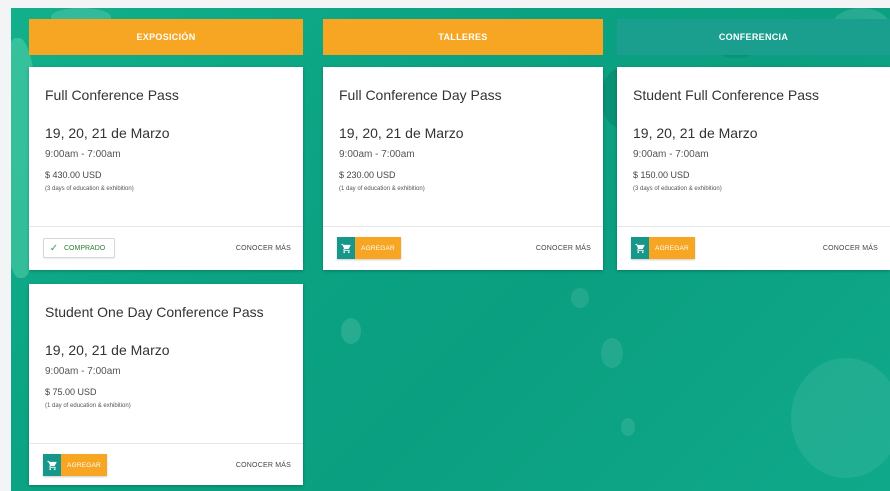  Describe the element at coordinates (661, 175) in the screenshot. I see `card-price: $ 150.00 USD` at that location.